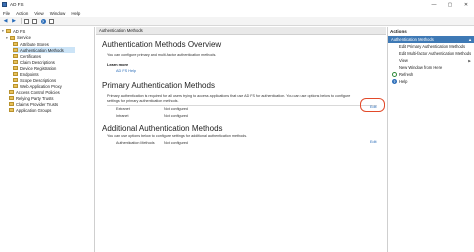 Image resolution: width=474 pixels, height=252 pixels. I want to click on action-pane-icon, so click(51, 21).